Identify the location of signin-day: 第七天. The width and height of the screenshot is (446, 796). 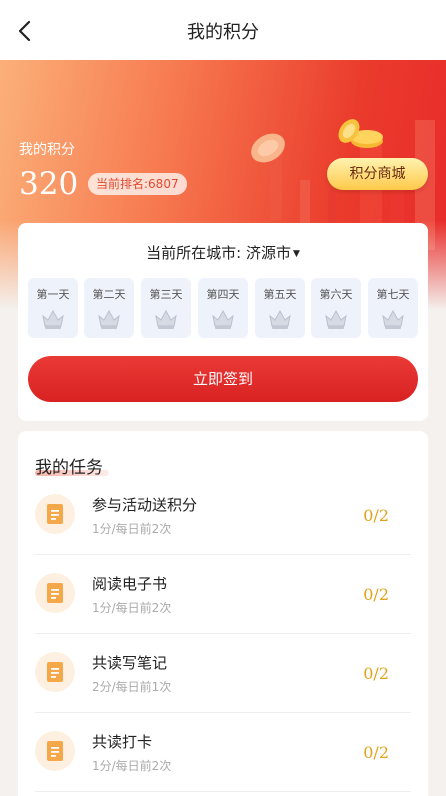
(393, 308).